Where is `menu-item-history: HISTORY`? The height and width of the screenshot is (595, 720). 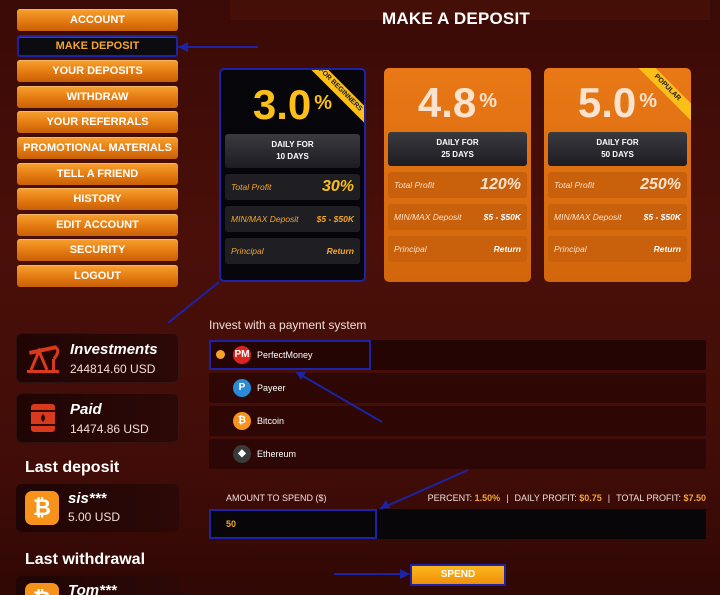 menu-item-history: HISTORY is located at coordinates (97, 199).